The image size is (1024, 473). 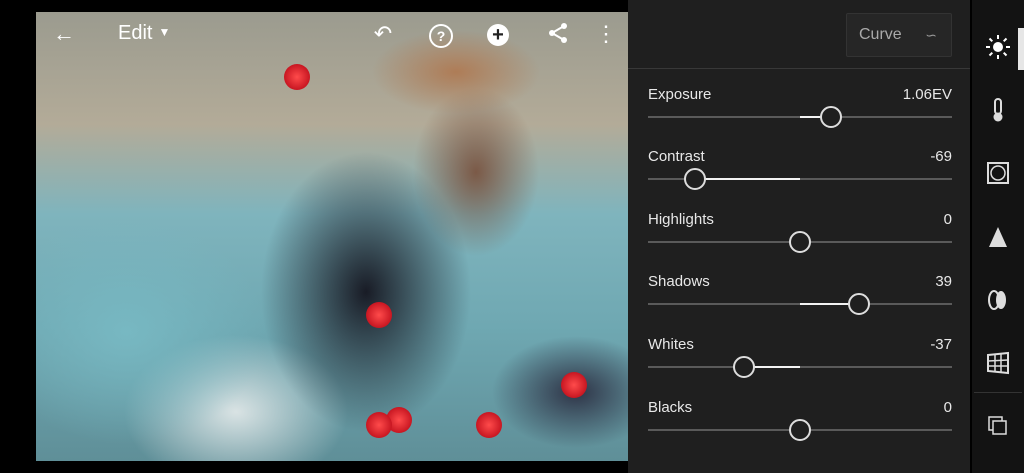 I want to click on slider-label: Contrast, so click(x=676, y=156).